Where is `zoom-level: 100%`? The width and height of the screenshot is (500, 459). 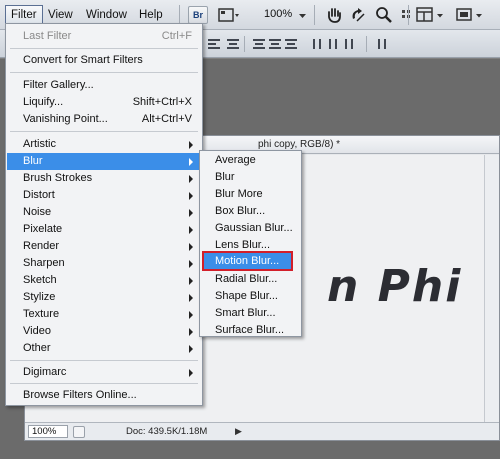 zoom-level: 100% is located at coordinates (278, 14).